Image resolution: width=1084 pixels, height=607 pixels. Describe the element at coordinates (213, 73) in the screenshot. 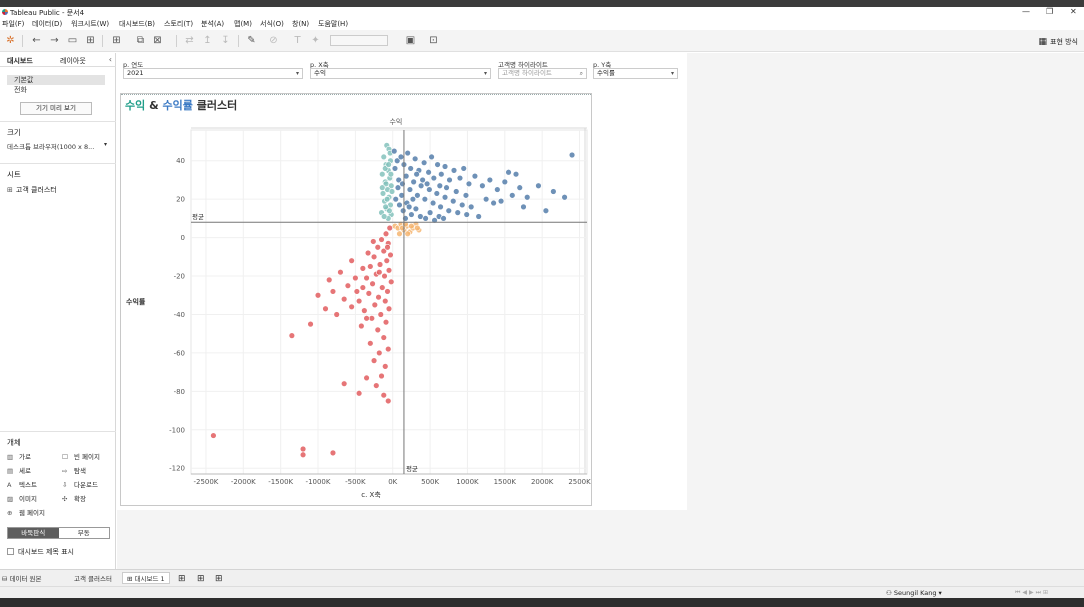

I see `param-year-select: 2021 ▾` at that location.